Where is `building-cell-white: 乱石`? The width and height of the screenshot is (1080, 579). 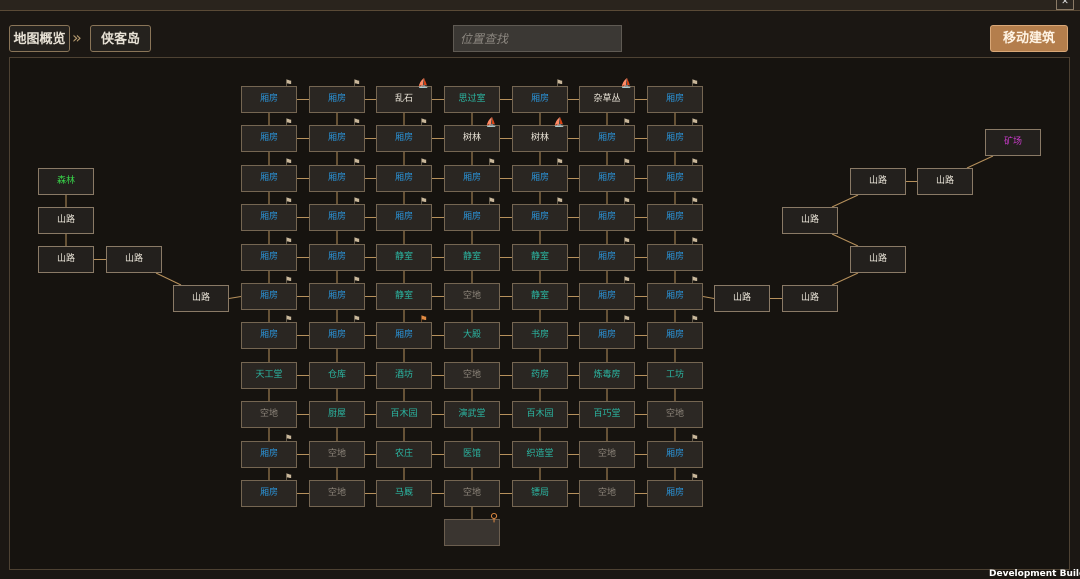
building-cell-white: 乱石 is located at coordinates (404, 99).